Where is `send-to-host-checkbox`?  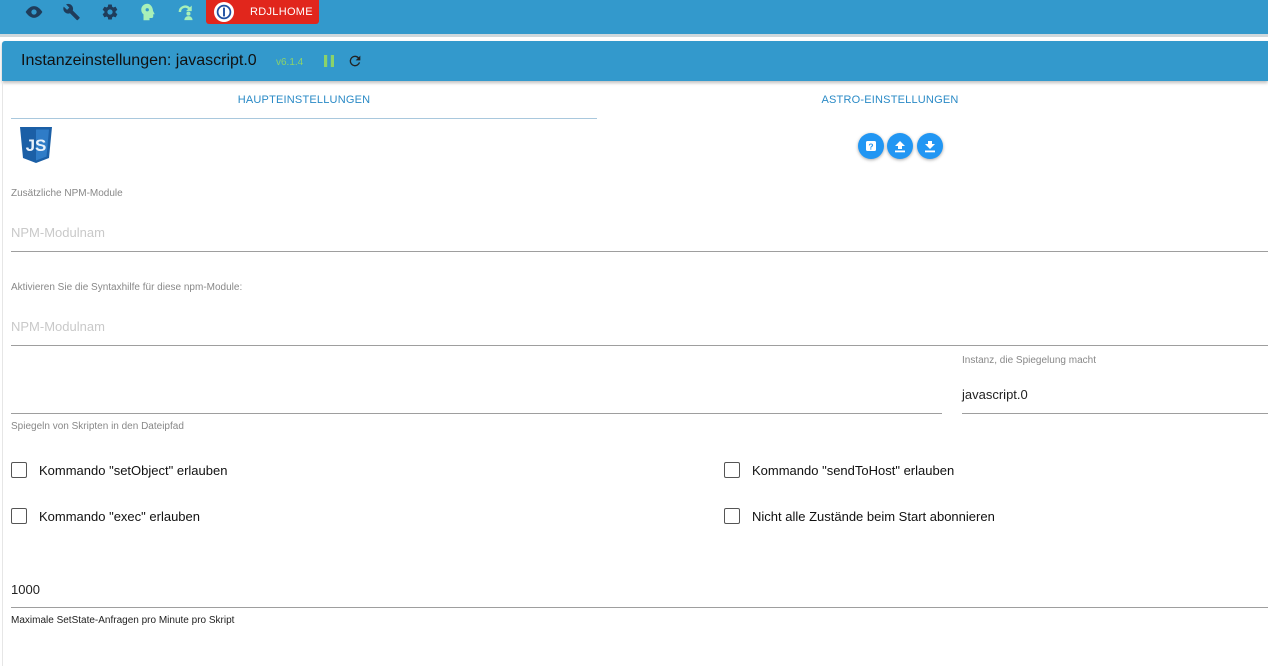
send-to-host-checkbox is located at coordinates (732, 470).